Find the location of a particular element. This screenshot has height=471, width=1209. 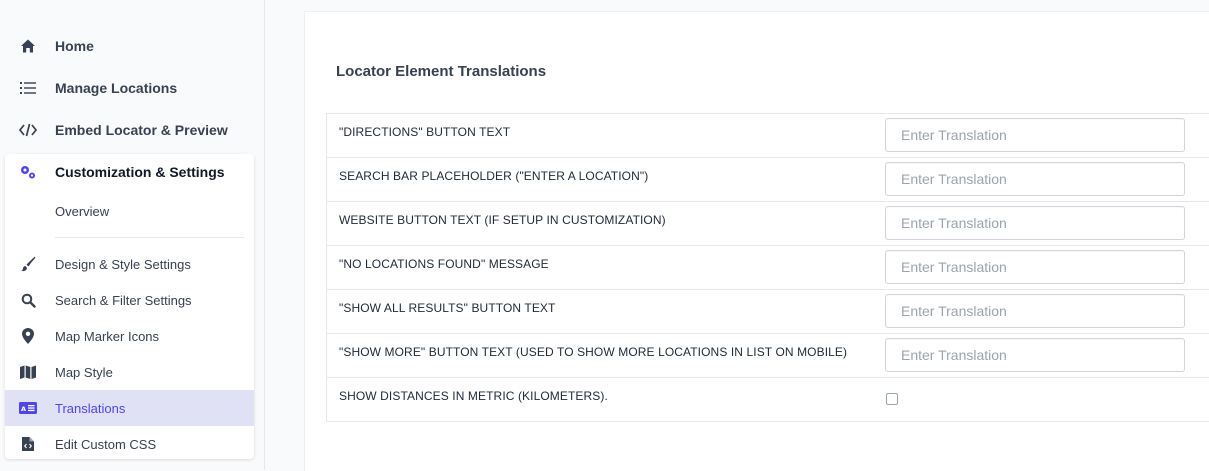

svg-text: A is located at coordinates (23, 409).